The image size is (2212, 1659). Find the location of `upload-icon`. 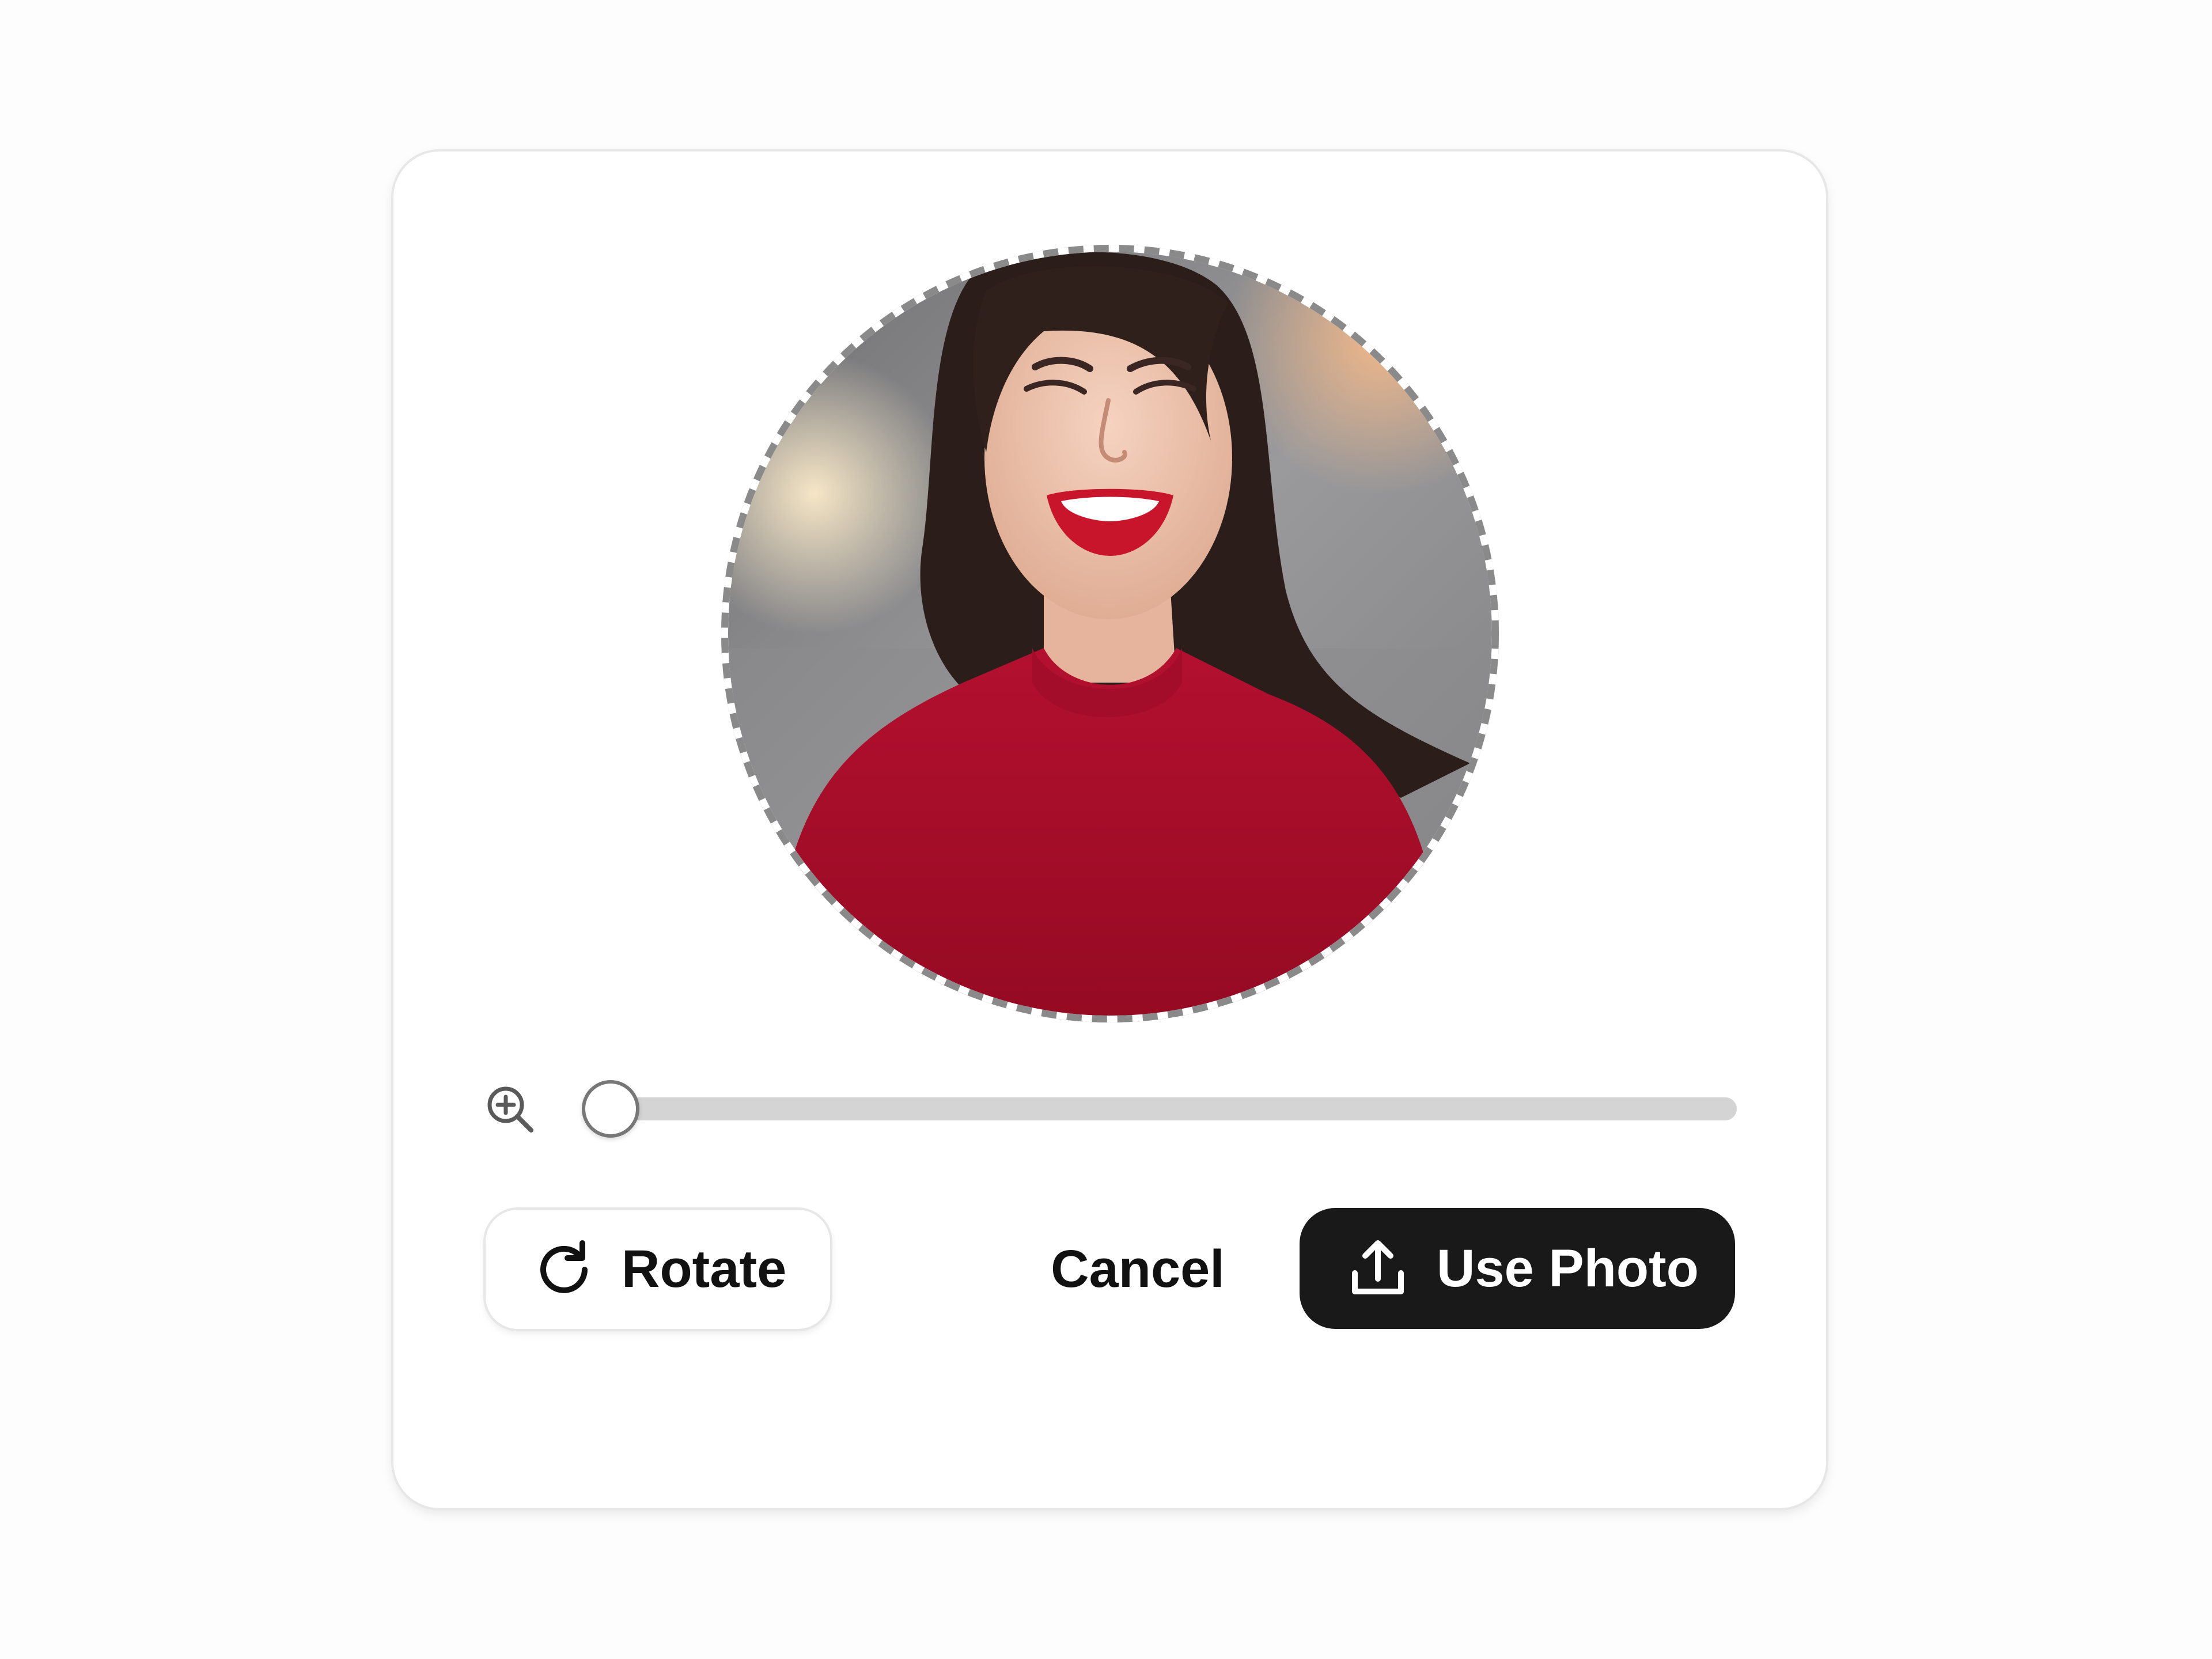

upload-icon is located at coordinates (1378, 1267).